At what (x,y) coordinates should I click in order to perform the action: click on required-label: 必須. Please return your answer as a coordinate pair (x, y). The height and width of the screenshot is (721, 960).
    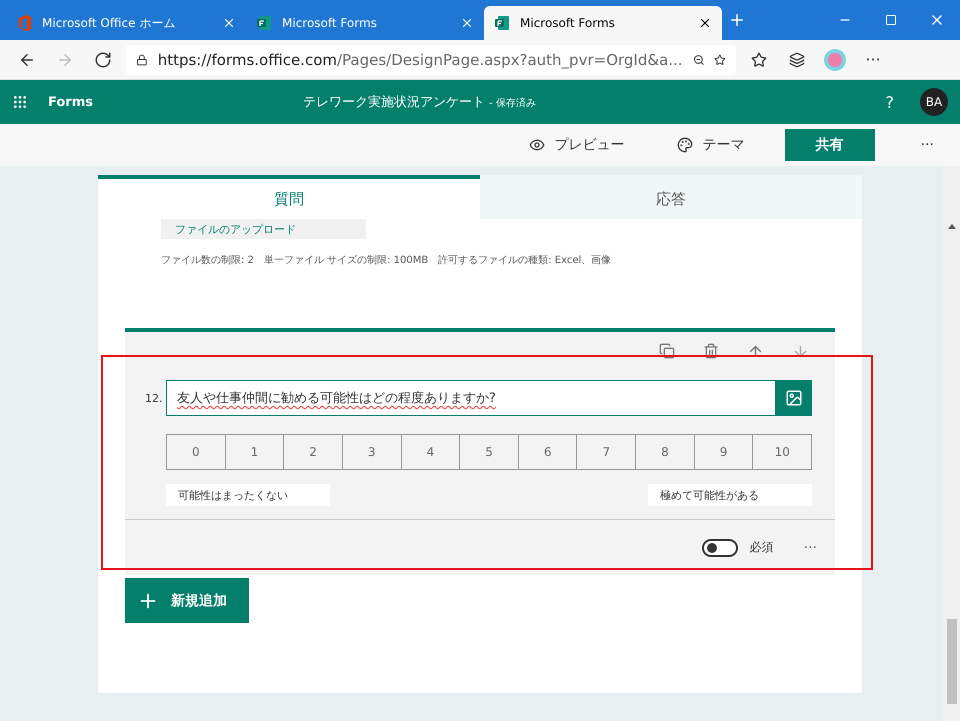
    Looking at the image, I should click on (762, 547).